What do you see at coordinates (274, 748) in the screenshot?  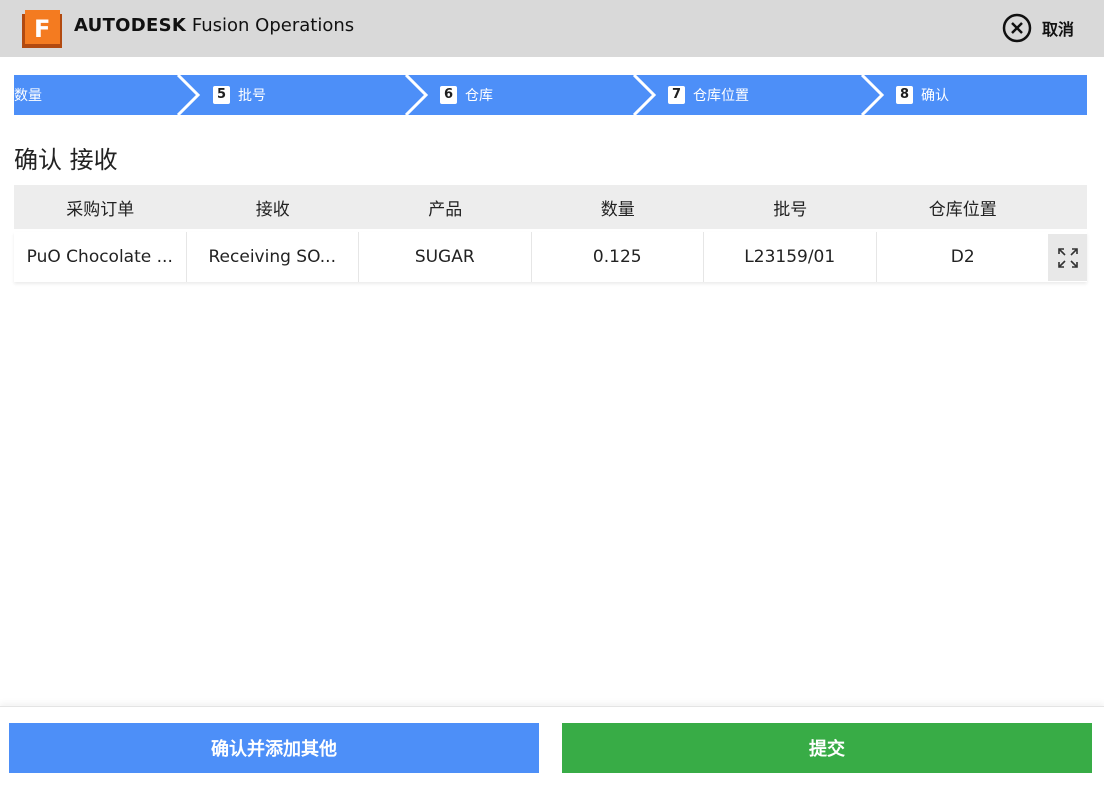 I see `confirm-and-add-button: 确认并添加其他` at bounding box center [274, 748].